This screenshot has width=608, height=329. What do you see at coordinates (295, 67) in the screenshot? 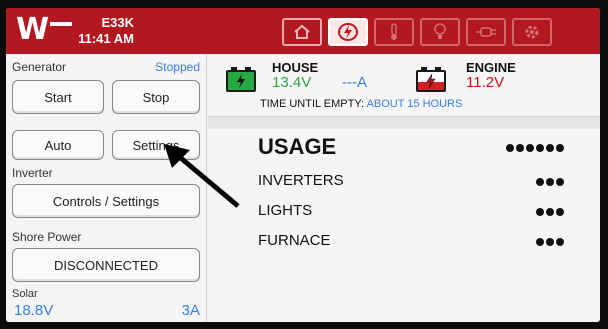
I see `house-label: HOUSE` at bounding box center [295, 67].